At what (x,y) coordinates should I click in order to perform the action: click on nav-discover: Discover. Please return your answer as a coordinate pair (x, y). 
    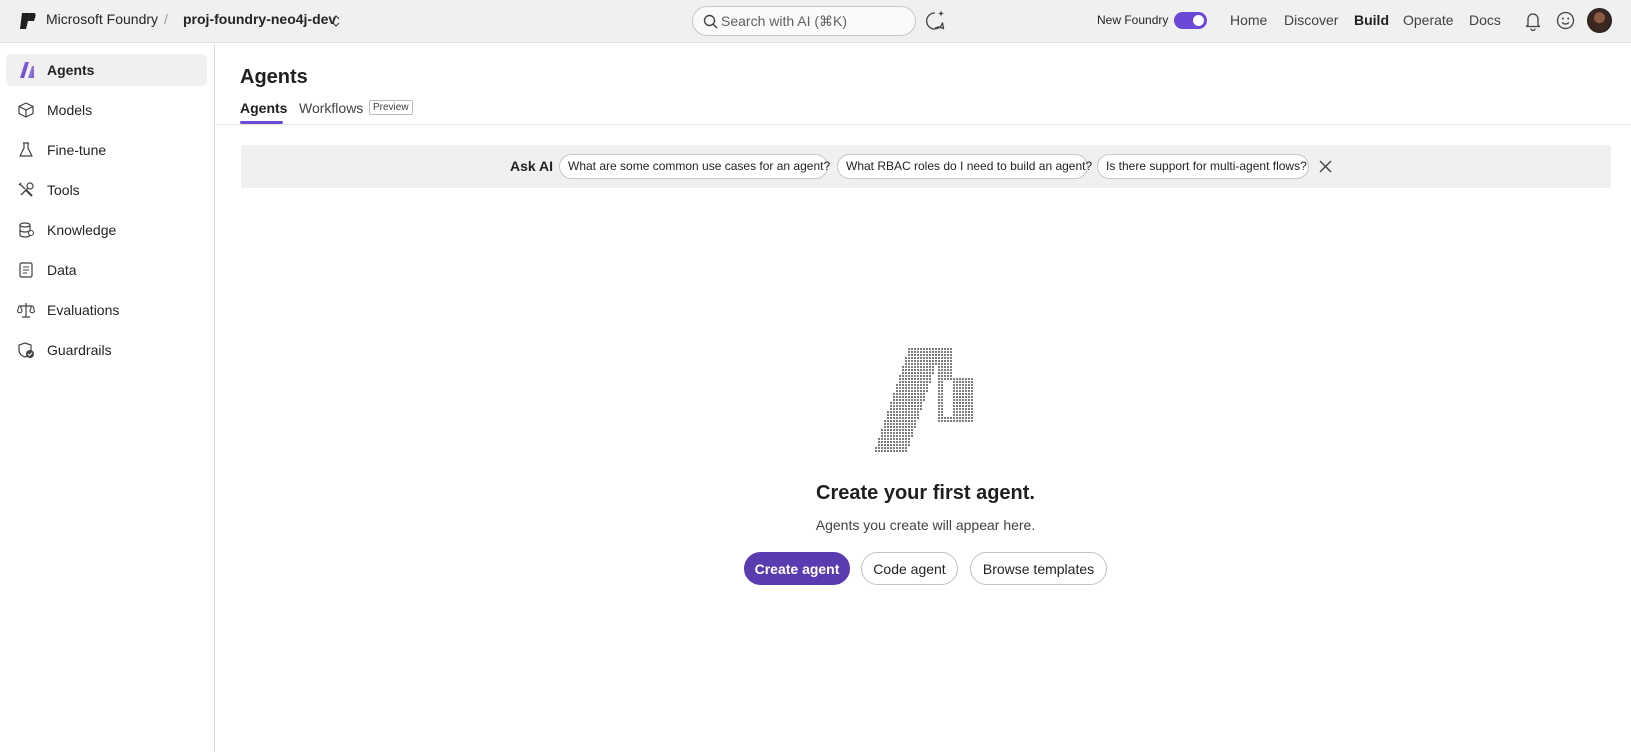
    Looking at the image, I should click on (1311, 20).